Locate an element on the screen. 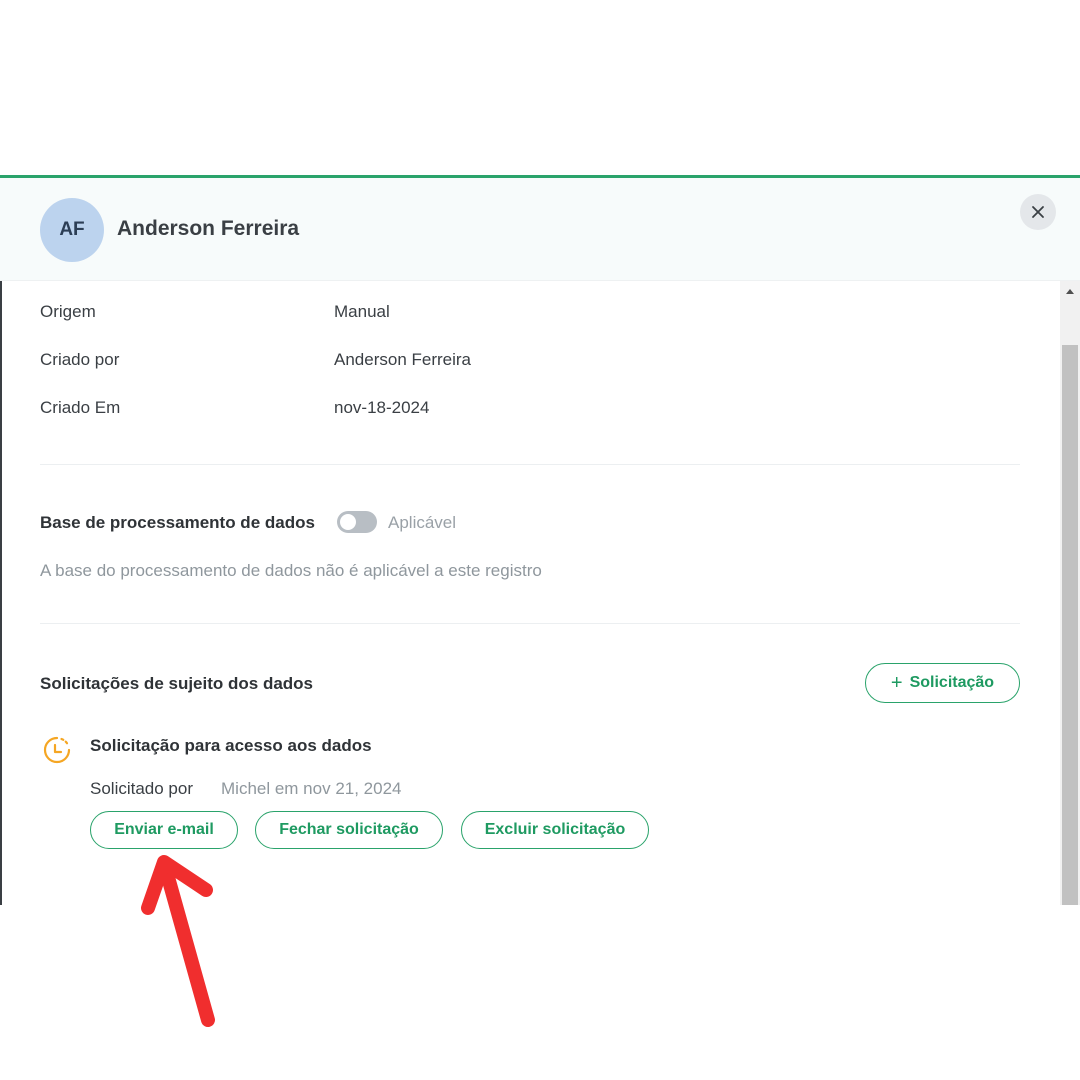  detail-label: Origem is located at coordinates (68, 311).